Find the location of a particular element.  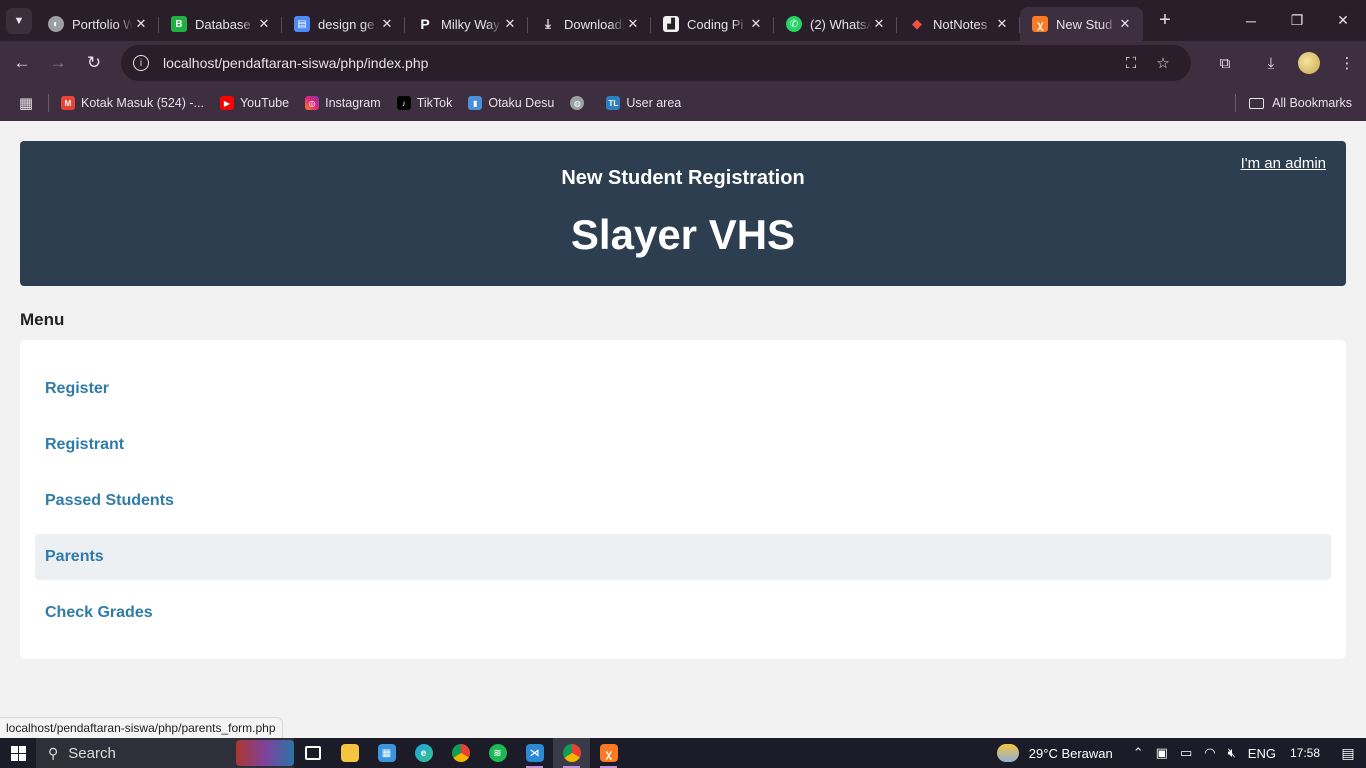

restore-icon: ❐ is located at coordinates (1297, 20).